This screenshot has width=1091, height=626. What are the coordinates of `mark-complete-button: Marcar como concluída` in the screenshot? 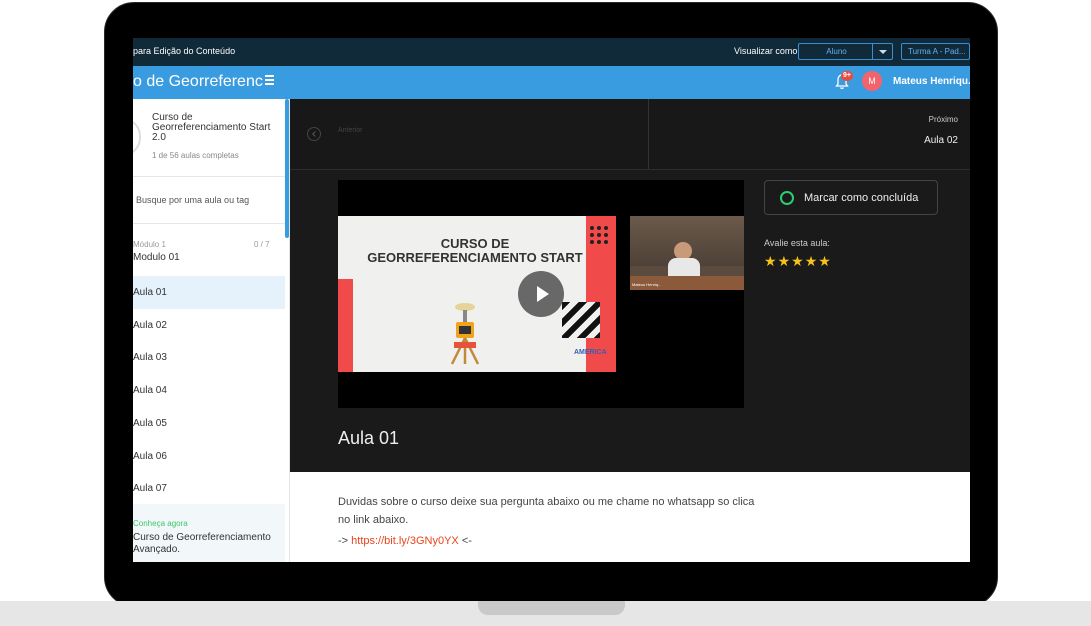 It's located at (851, 197).